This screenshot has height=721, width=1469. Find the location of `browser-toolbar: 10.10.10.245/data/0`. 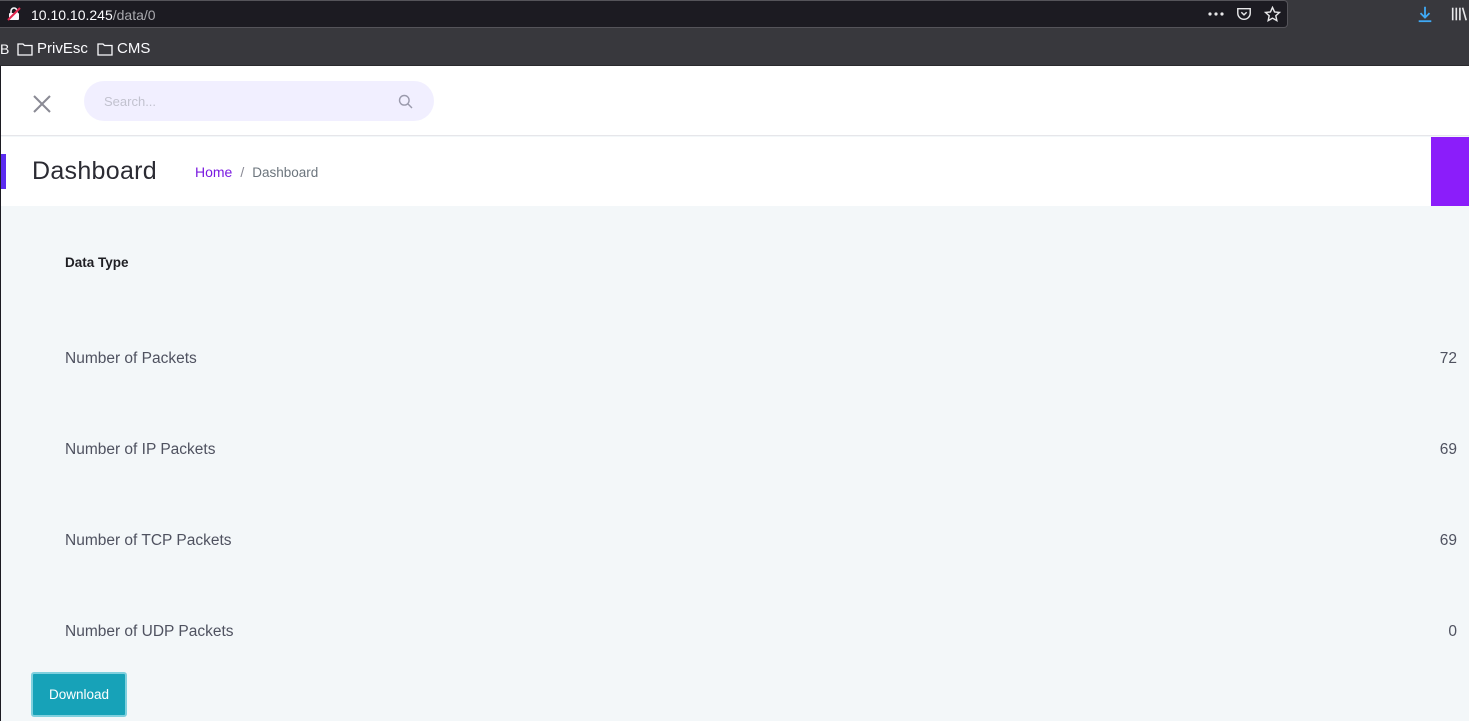

browser-toolbar: 10.10.10.245/data/0 is located at coordinates (734, 15).